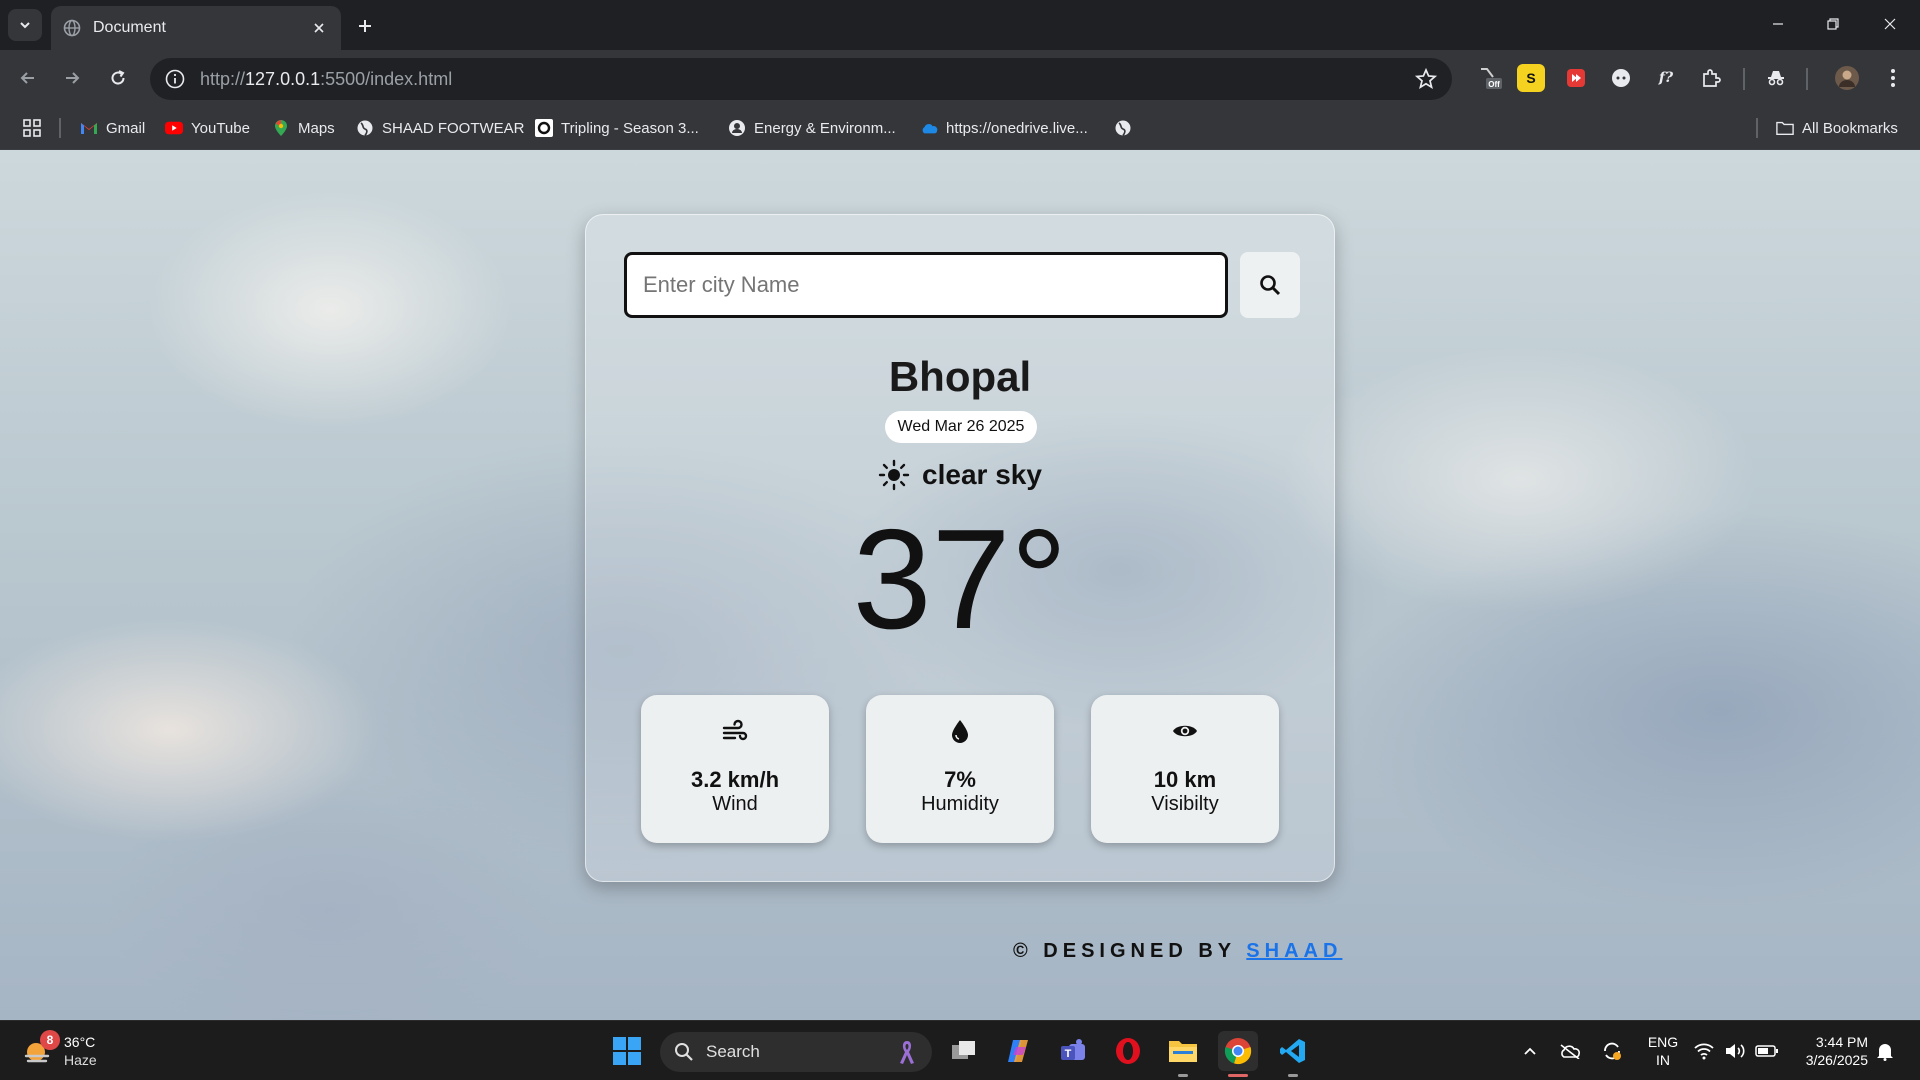 The image size is (1920, 1080). What do you see at coordinates (174, 128) in the screenshot?
I see `youtube-icon` at bounding box center [174, 128].